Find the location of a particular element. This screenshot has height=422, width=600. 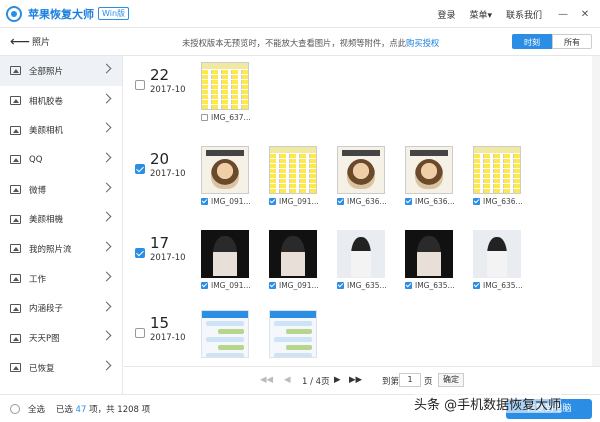

sidebar-item-label: 全部照片 is located at coordinates (46, 71).